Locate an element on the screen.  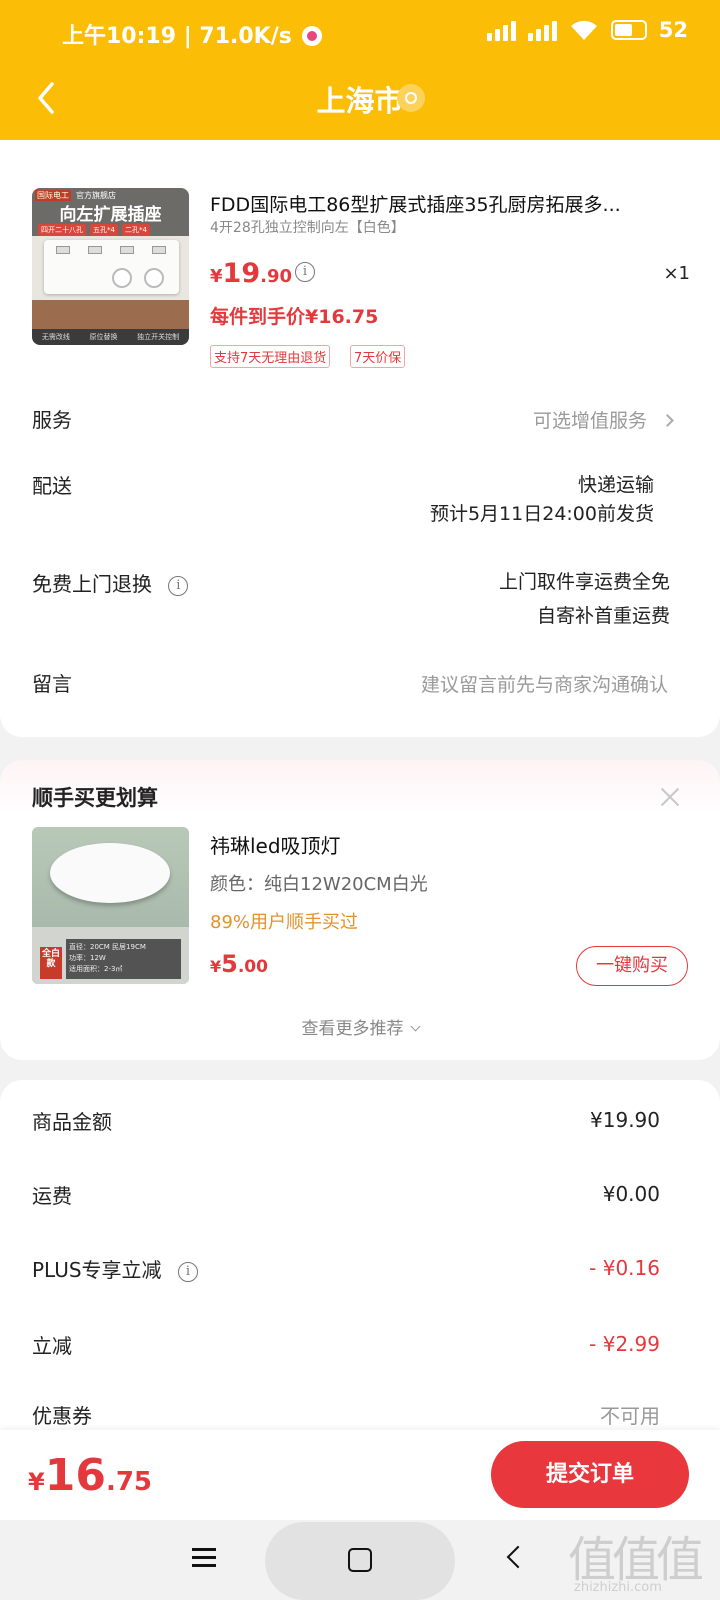
return-label: 免费上门退换 is located at coordinates (92, 584).